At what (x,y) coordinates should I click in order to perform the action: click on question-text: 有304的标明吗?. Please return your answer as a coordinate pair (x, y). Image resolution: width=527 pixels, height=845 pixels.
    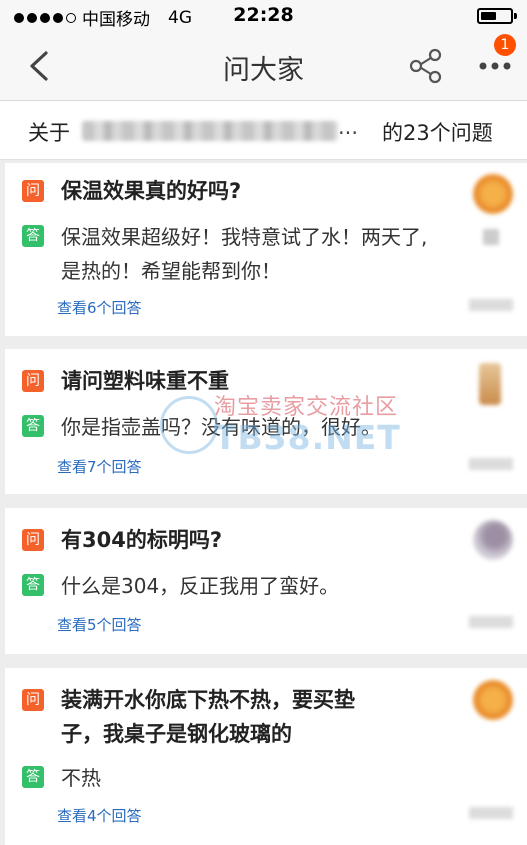
    Looking at the image, I should click on (141, 540).